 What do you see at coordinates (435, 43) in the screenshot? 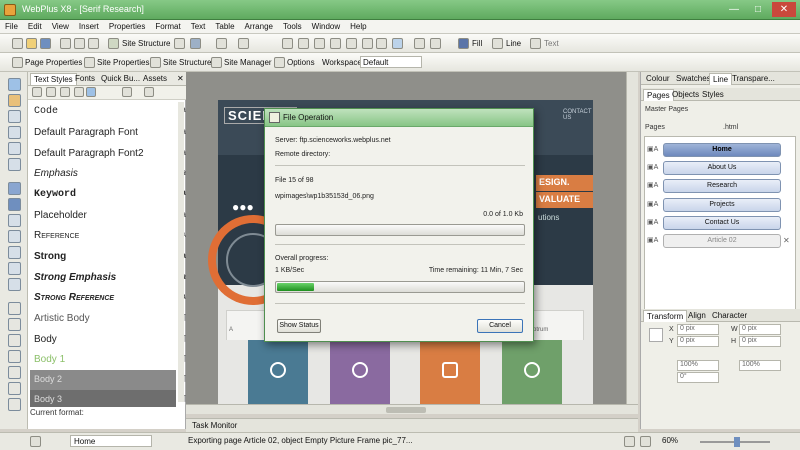
I see `frame-icon` at bounding box center [435, 43].